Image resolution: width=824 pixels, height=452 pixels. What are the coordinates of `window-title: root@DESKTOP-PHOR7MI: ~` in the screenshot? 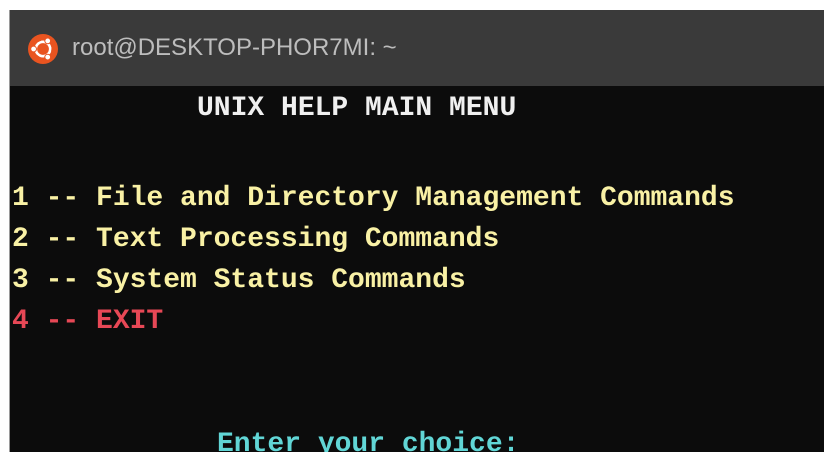 It's located at (234, 47).